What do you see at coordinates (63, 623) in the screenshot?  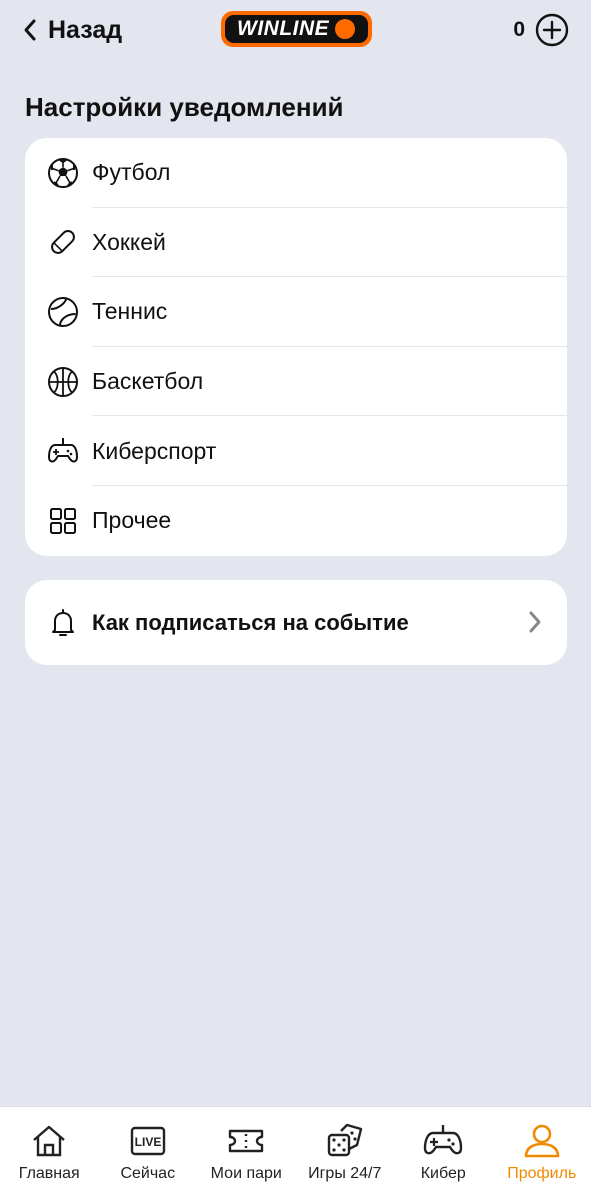 I see `bell-icon` at bounding box center [63, 623].